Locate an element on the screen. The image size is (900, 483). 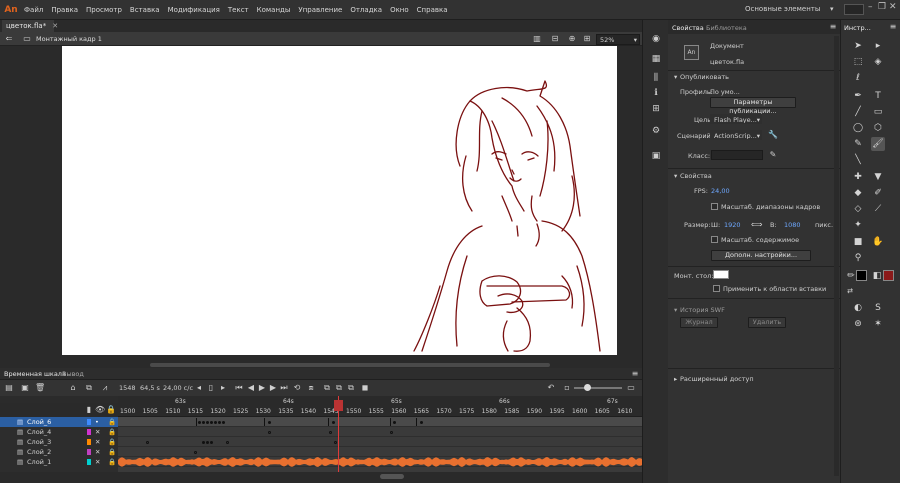
scale-content-checkbox is located at coordinates (714, 239).